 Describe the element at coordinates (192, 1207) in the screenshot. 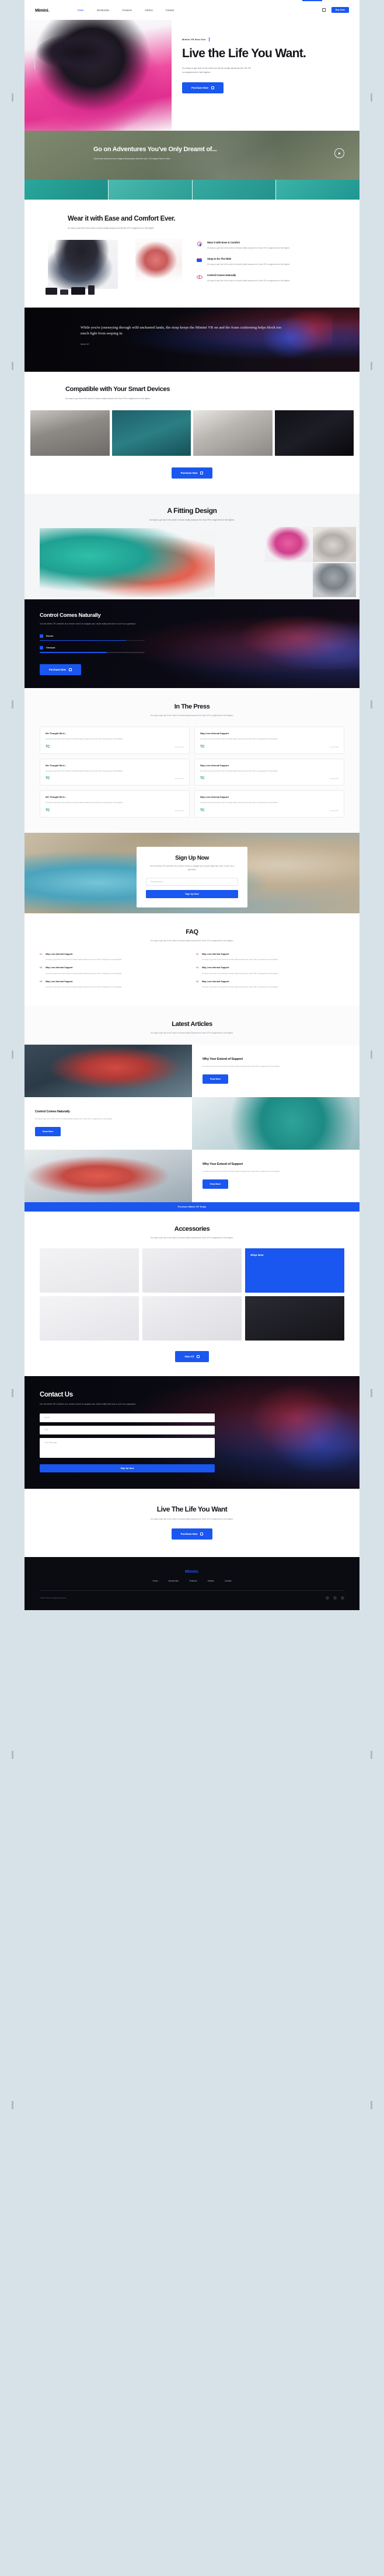

I see `purchase-strip: Purchase Mimini VR Today` at that location.